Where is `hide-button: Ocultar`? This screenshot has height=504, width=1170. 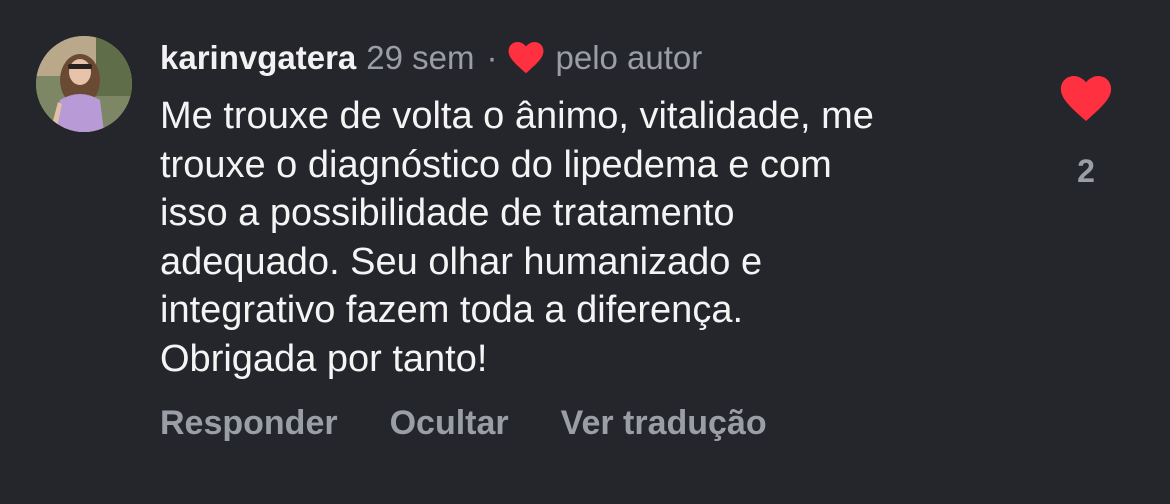 hide-button: Ocultar is located at coordinates (449, 423).